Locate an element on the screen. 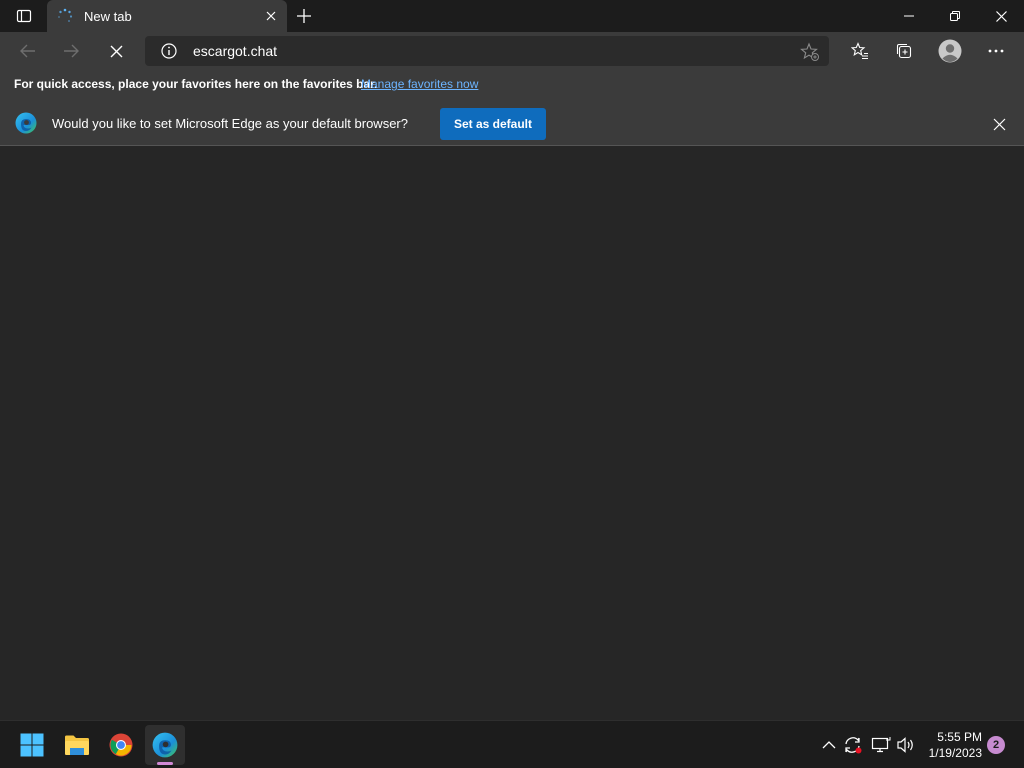  restore-button is located at coordinates (955, 16).